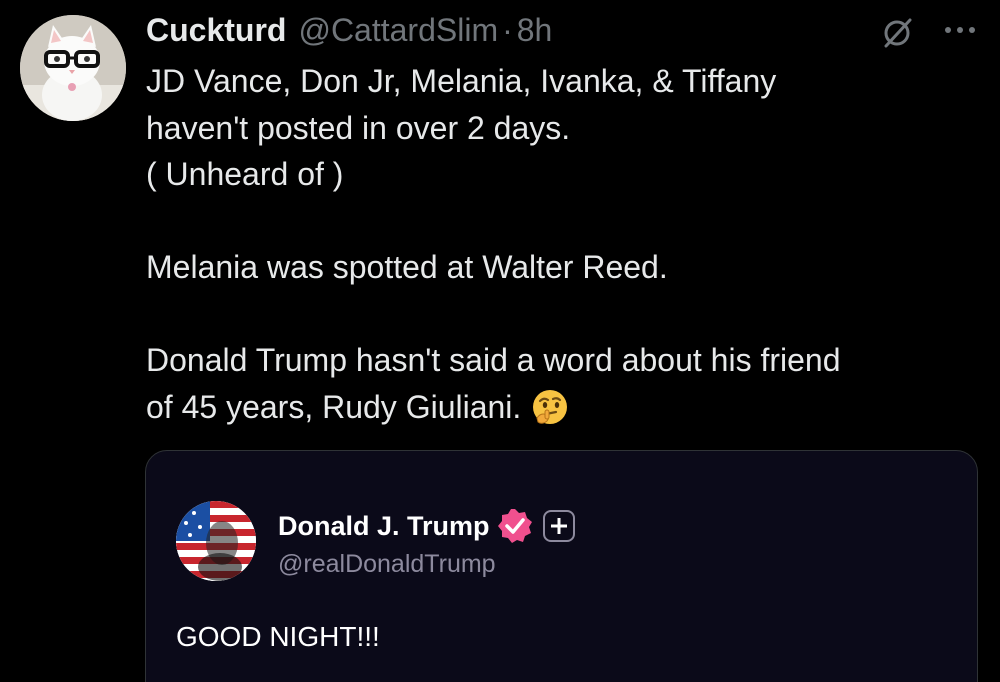 The height and width of the screenshot is (682, 1000). I want to click on post-text-line: of 45 years, Rudy Giuliani., so click(334, 406).